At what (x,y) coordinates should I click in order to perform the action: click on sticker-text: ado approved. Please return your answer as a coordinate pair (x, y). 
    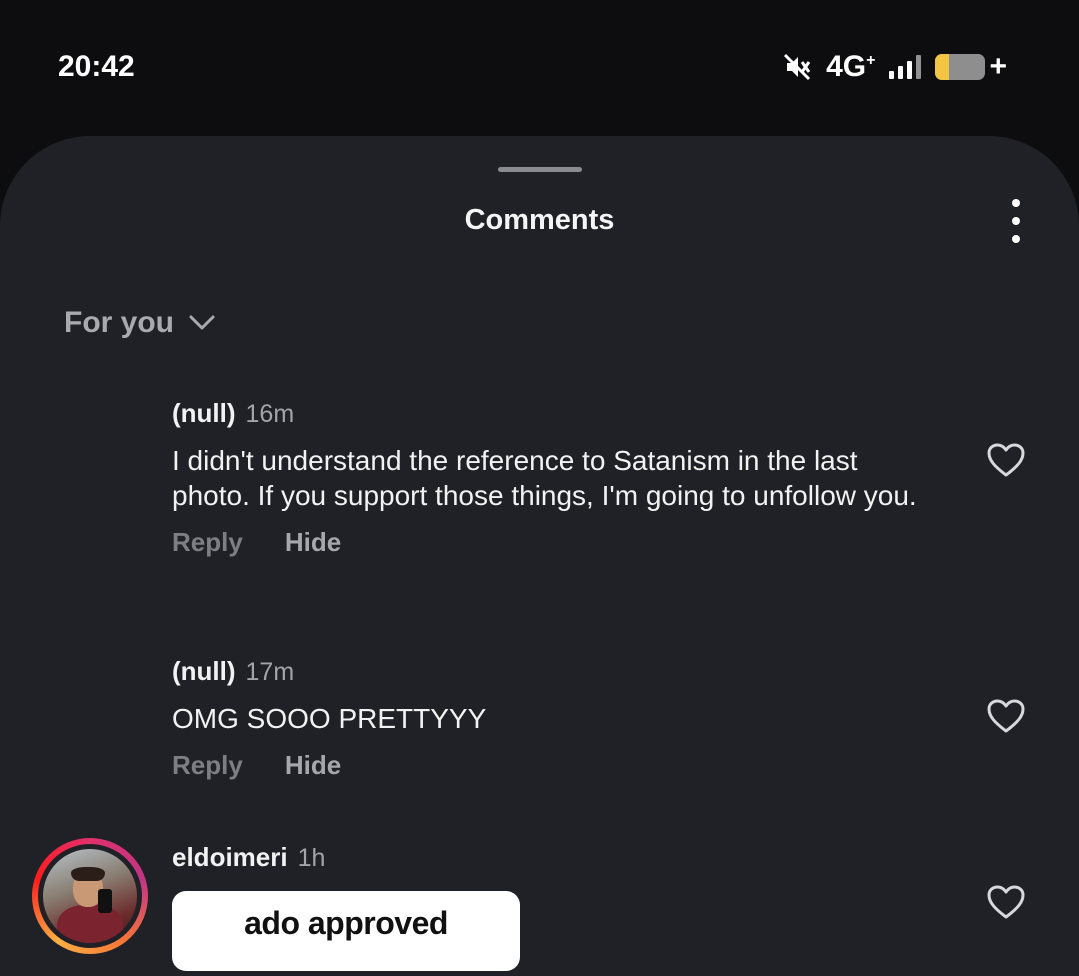
    Looking at the image, I should click on (346, 923).